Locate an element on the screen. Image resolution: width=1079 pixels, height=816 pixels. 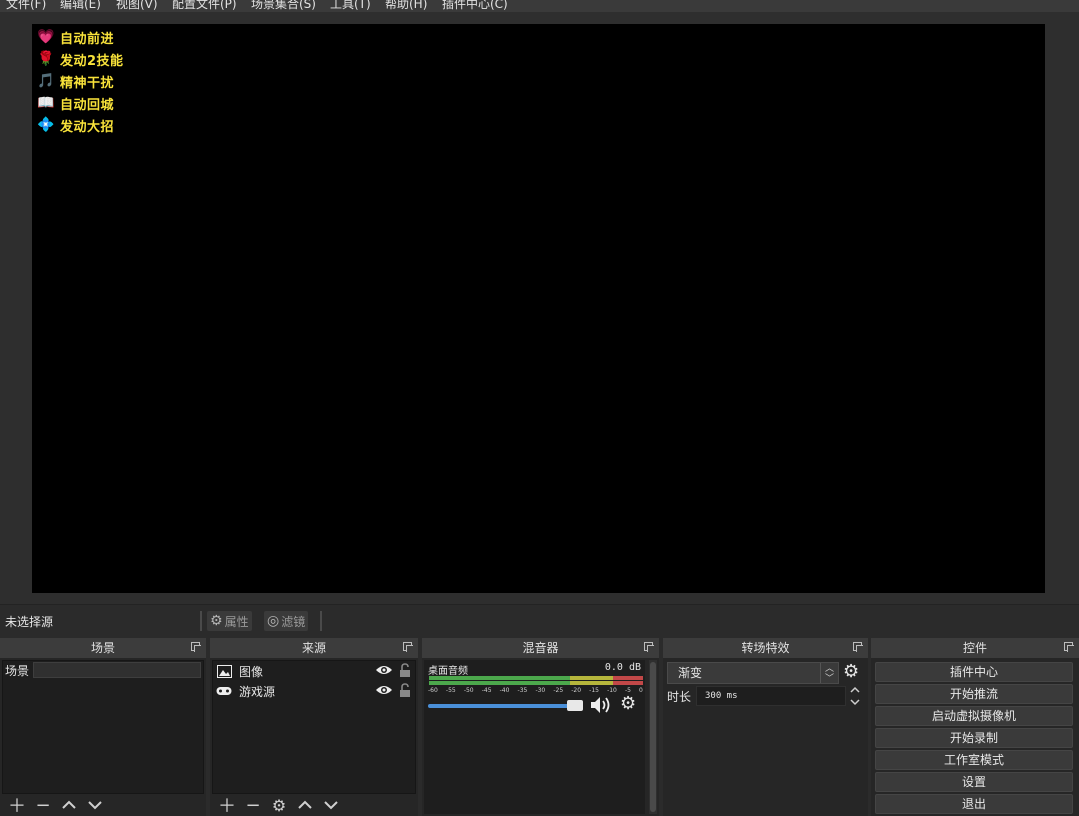
overlay-label: 发动2技能 is located at coordinates (92, 61).